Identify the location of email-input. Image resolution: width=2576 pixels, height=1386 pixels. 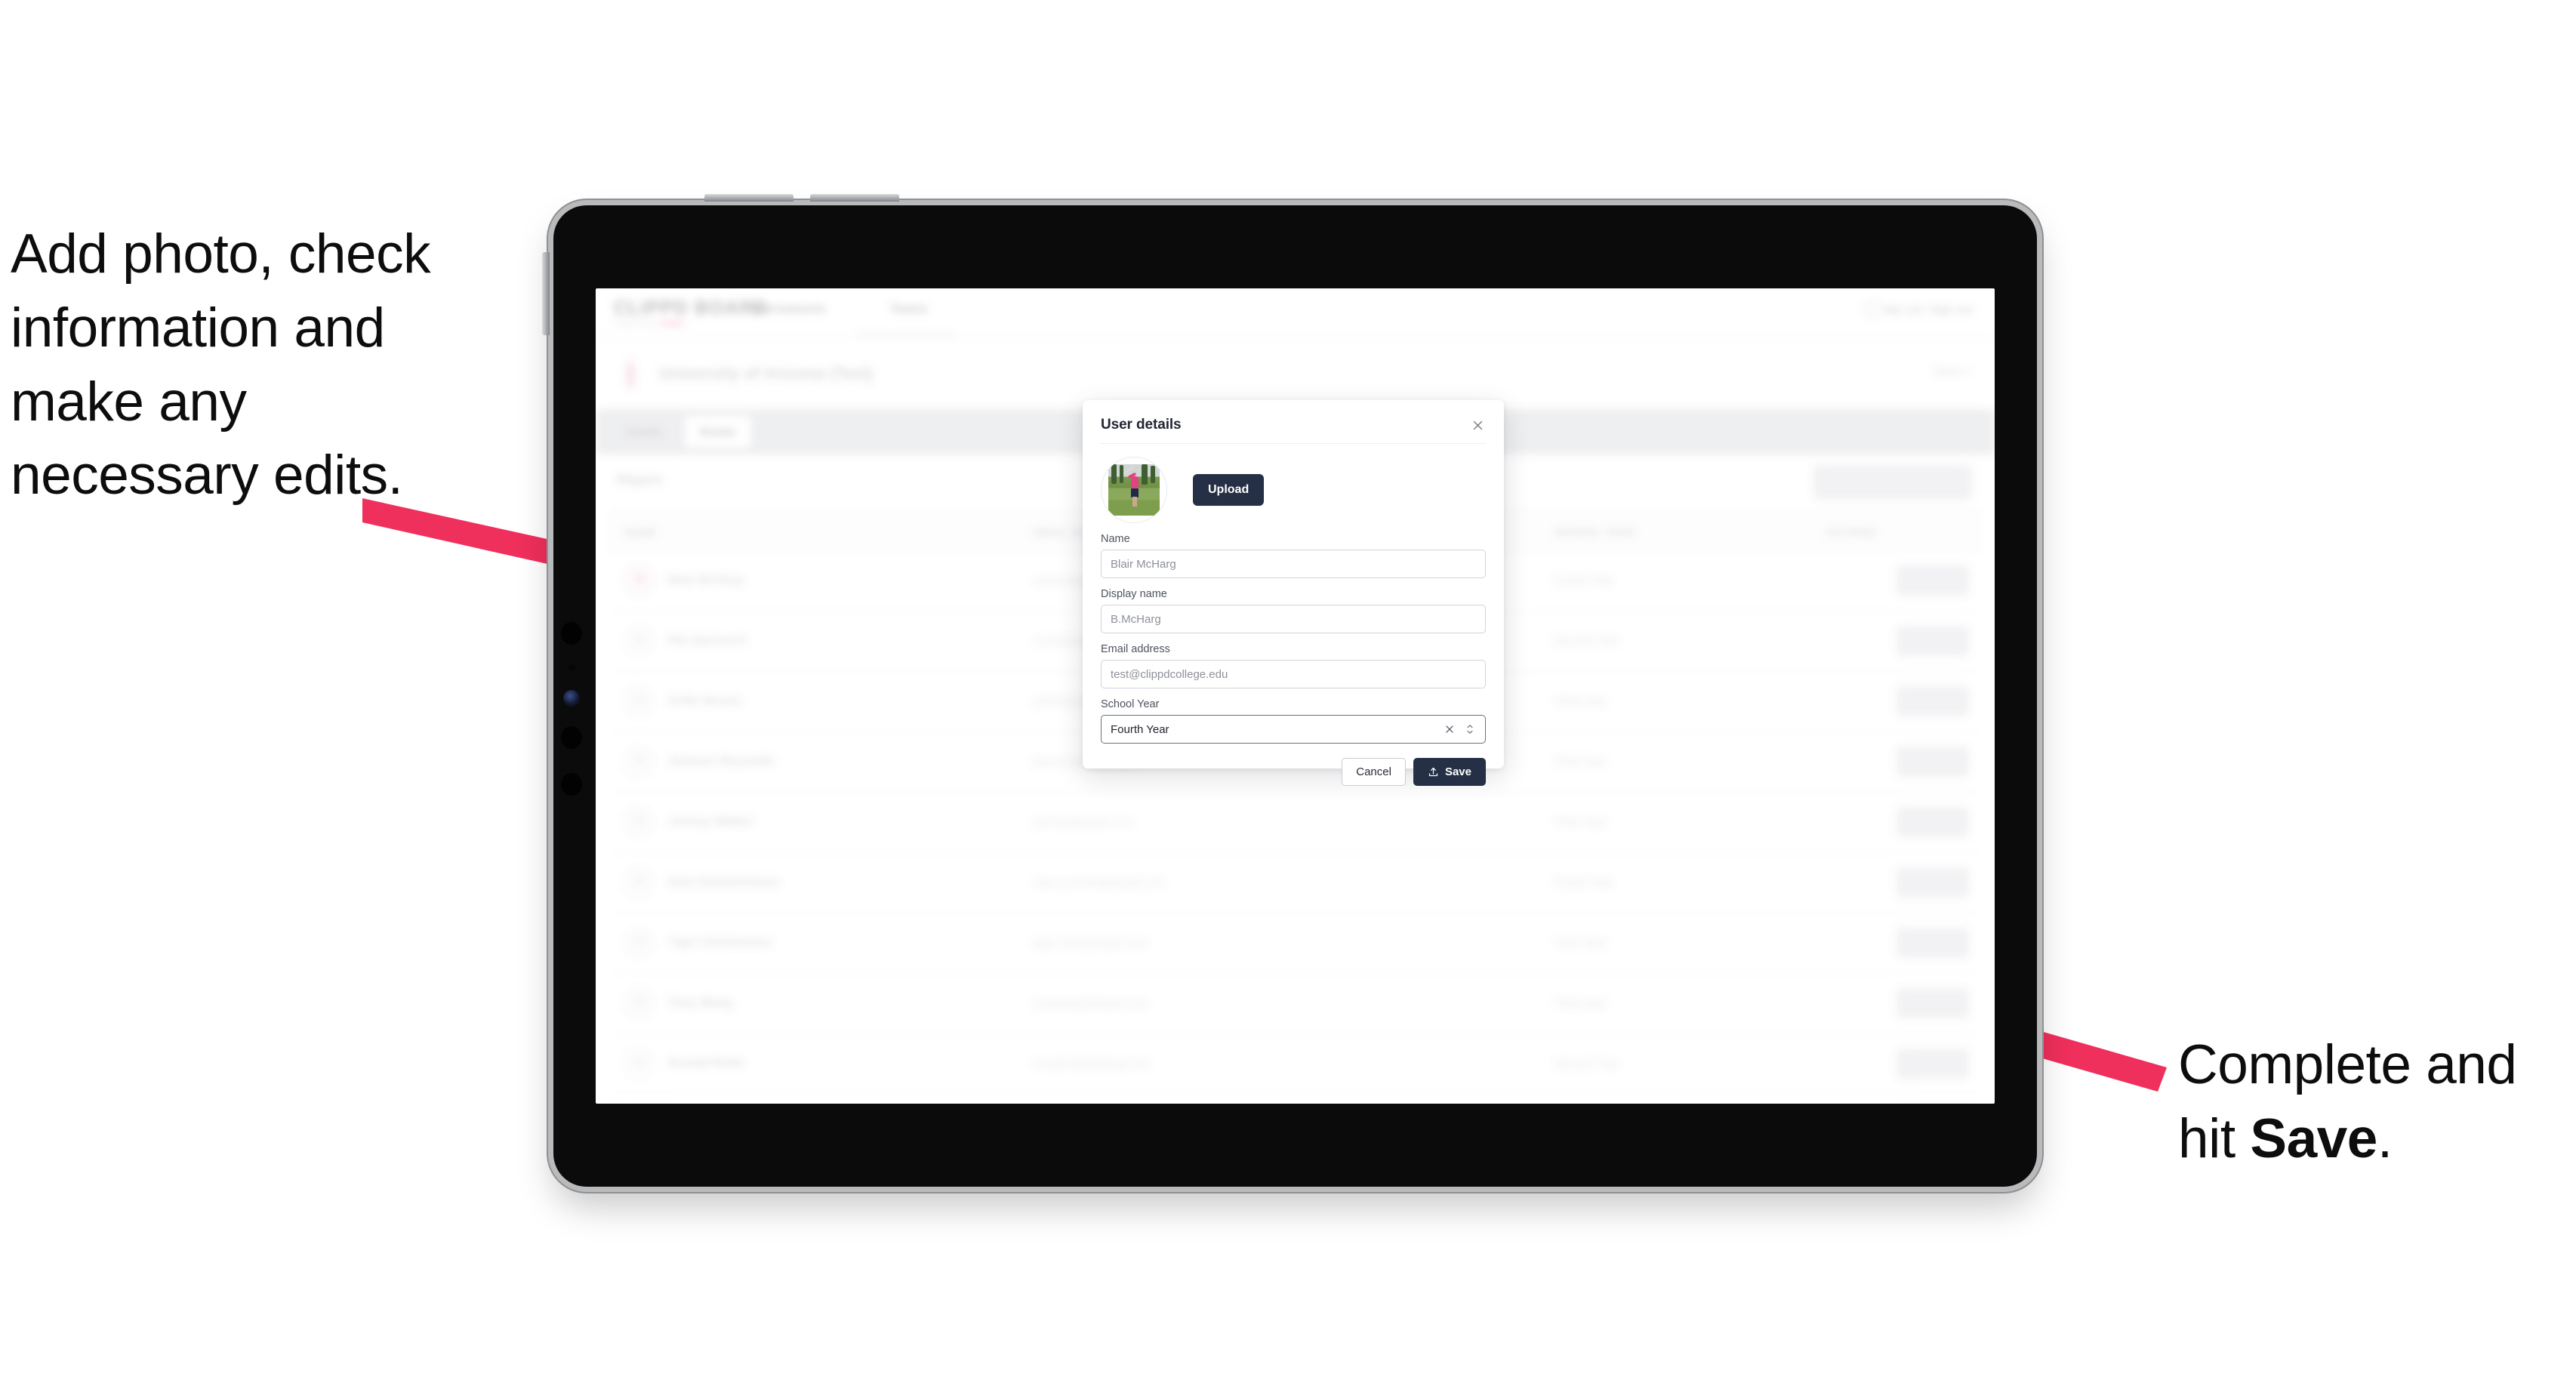
(1293, 674).